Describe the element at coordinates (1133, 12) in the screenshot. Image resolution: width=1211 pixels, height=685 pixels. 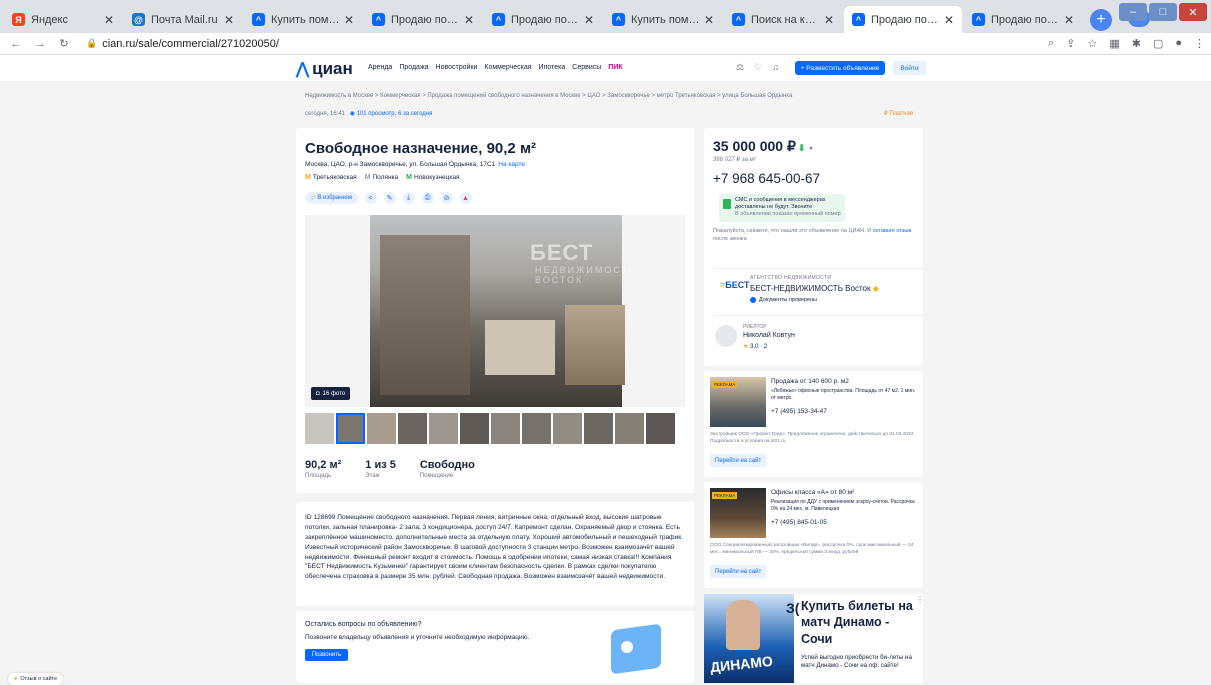
I see `minimize-icon: –` at that location.